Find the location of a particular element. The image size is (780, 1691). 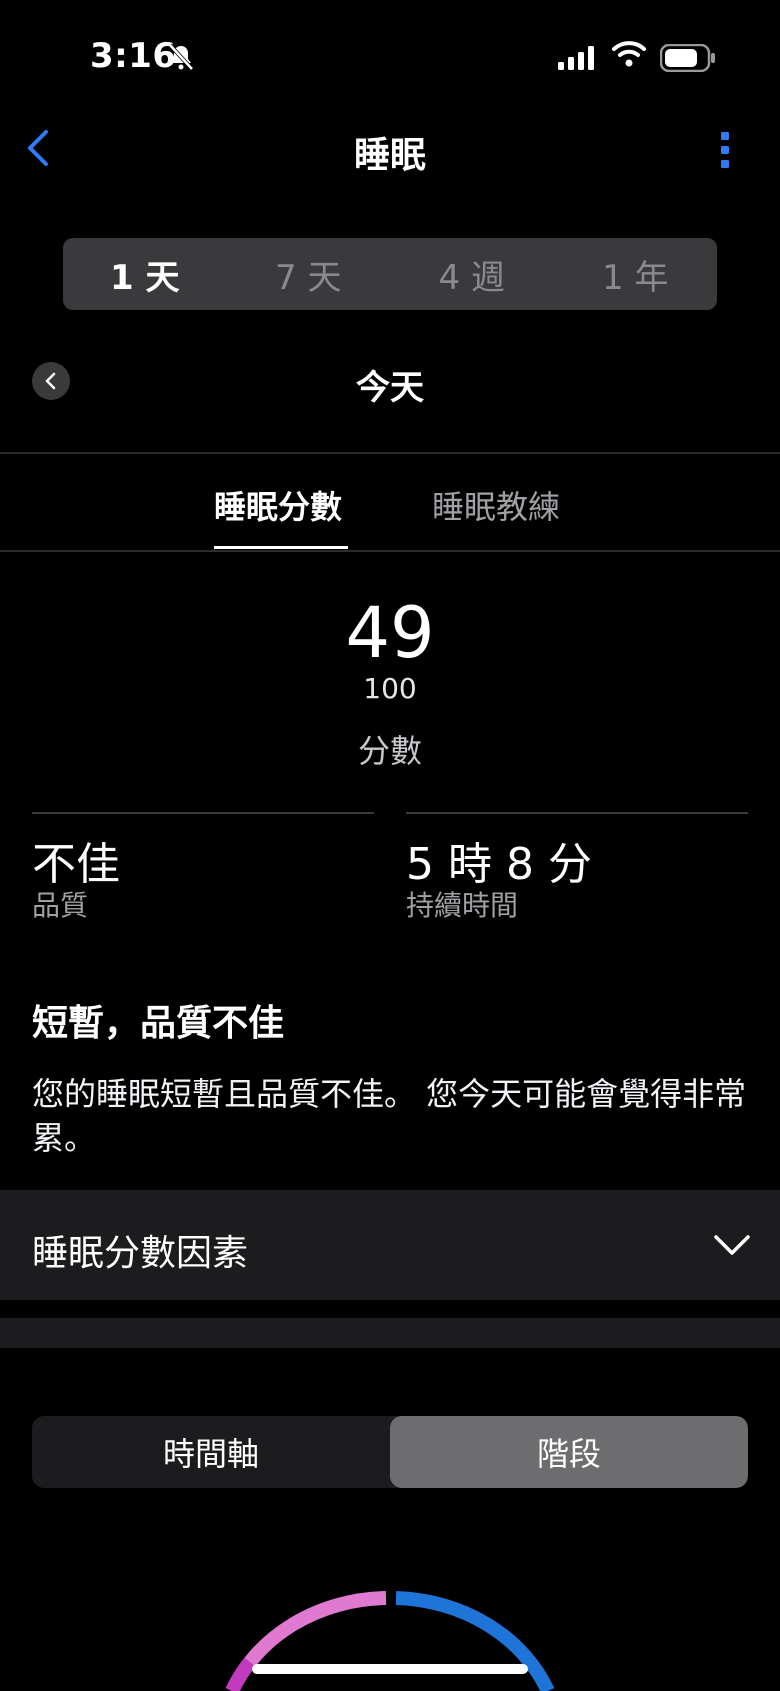

quality-label: 品質 is located at coordinates (60, 905).